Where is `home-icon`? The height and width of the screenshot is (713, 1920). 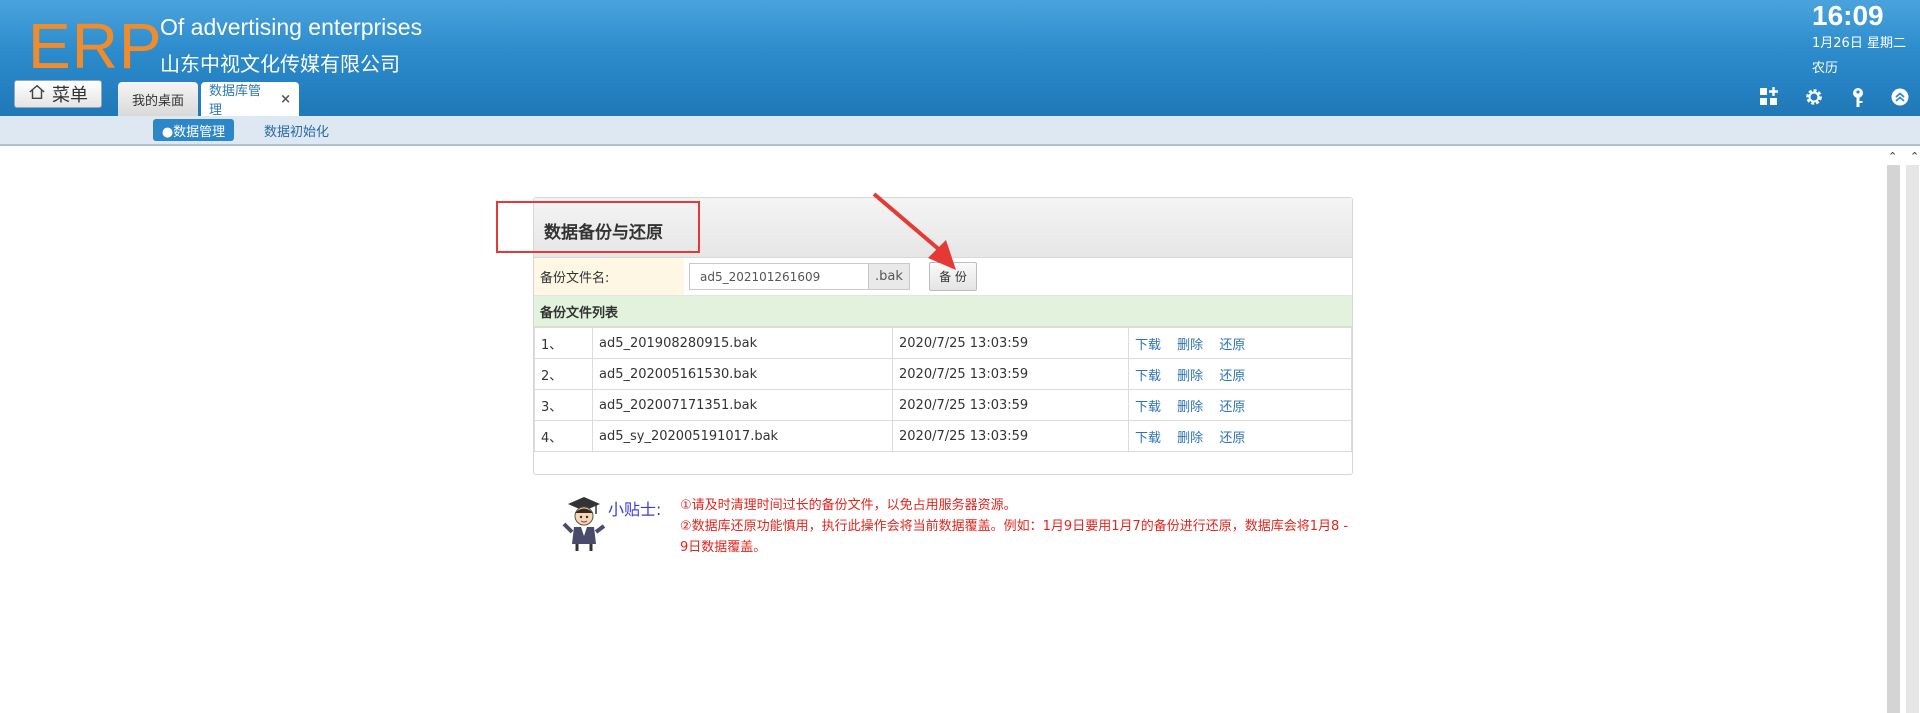
home-icon is located at coordinates (37, 94).